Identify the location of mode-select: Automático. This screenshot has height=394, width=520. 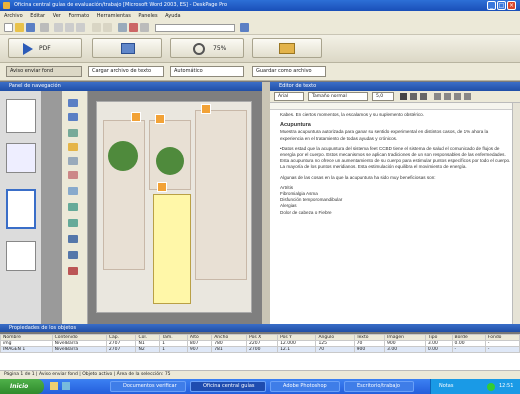
(207, 71).